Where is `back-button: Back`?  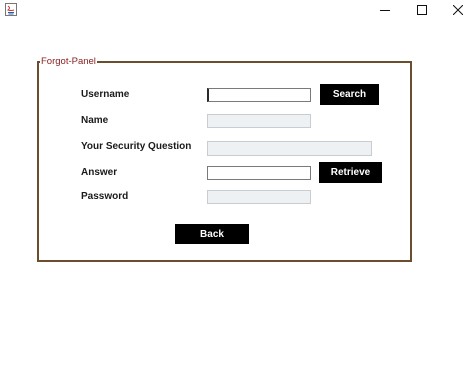
back-button: Back is located at coordinates (212, 234).